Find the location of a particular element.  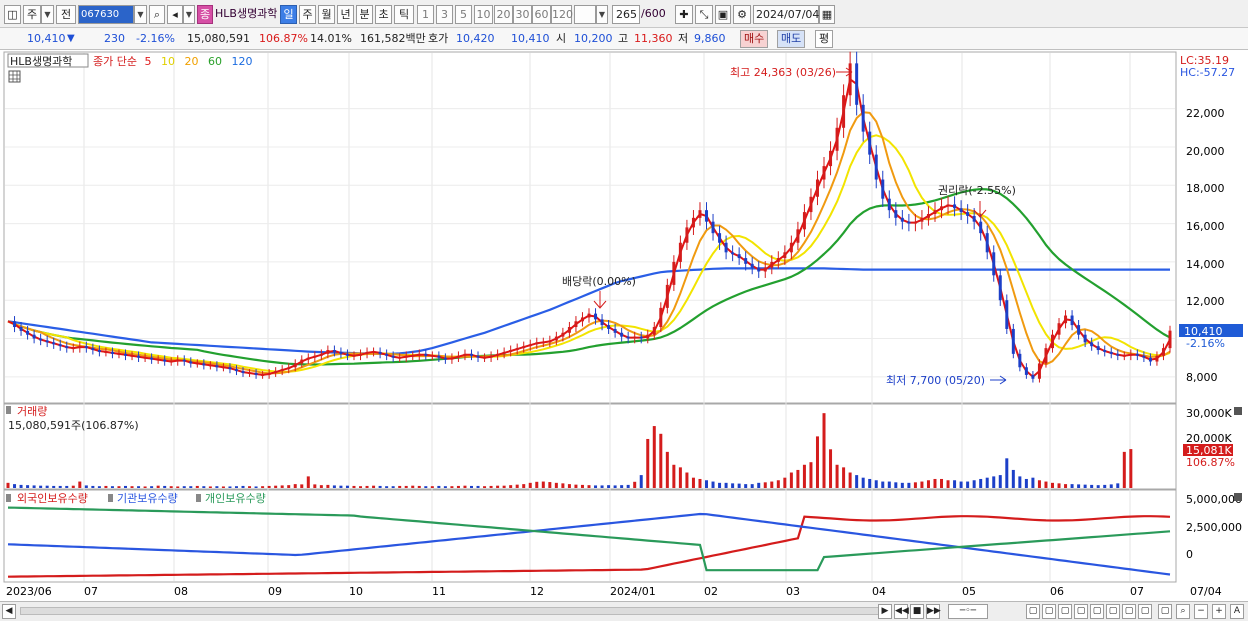

holdings-panel-marker is located at coordinates (8, 498).